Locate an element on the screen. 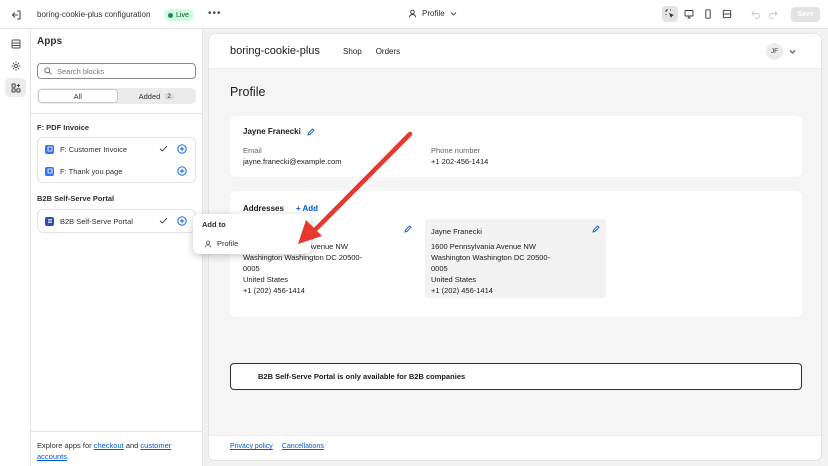  template-selector: Profile is located at coordinates (432, 13).